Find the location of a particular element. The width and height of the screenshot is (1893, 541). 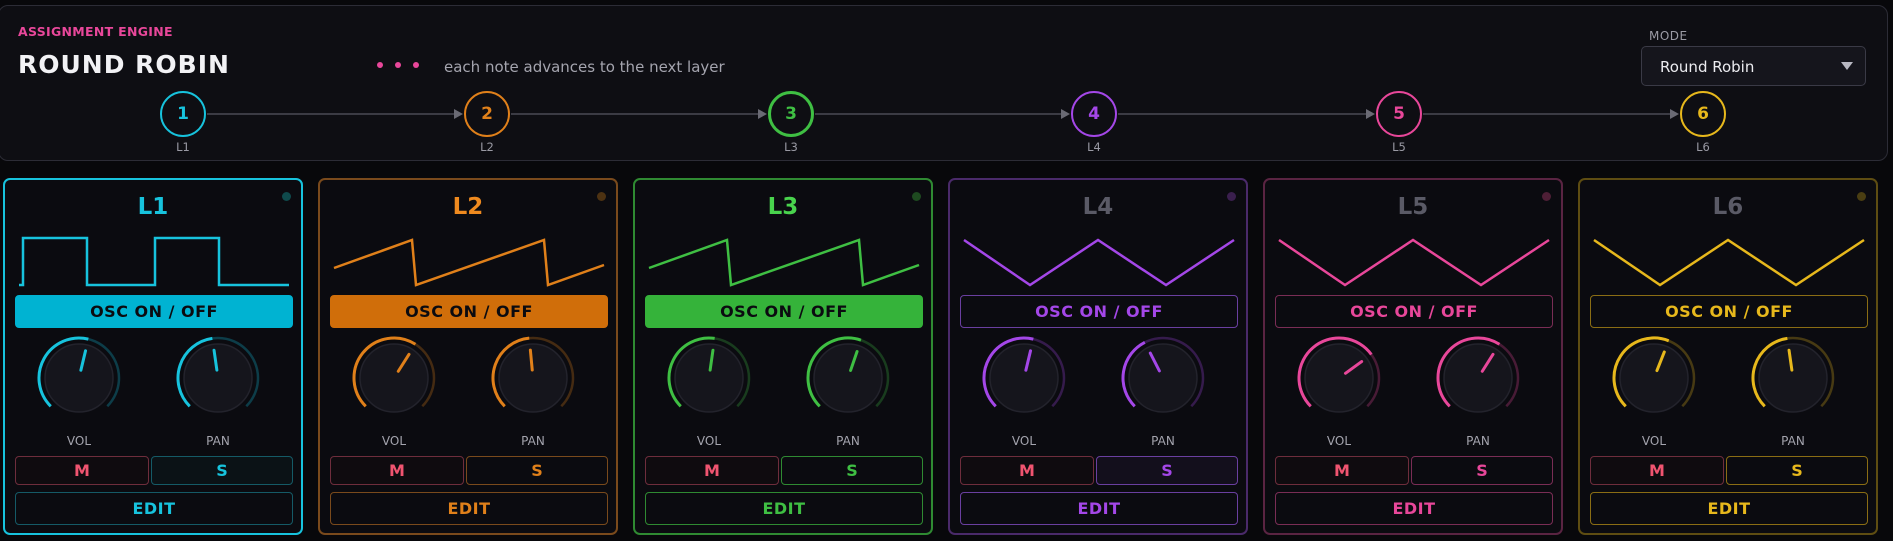

flow-node-label: L4 is located at coordinates (1094, 147).